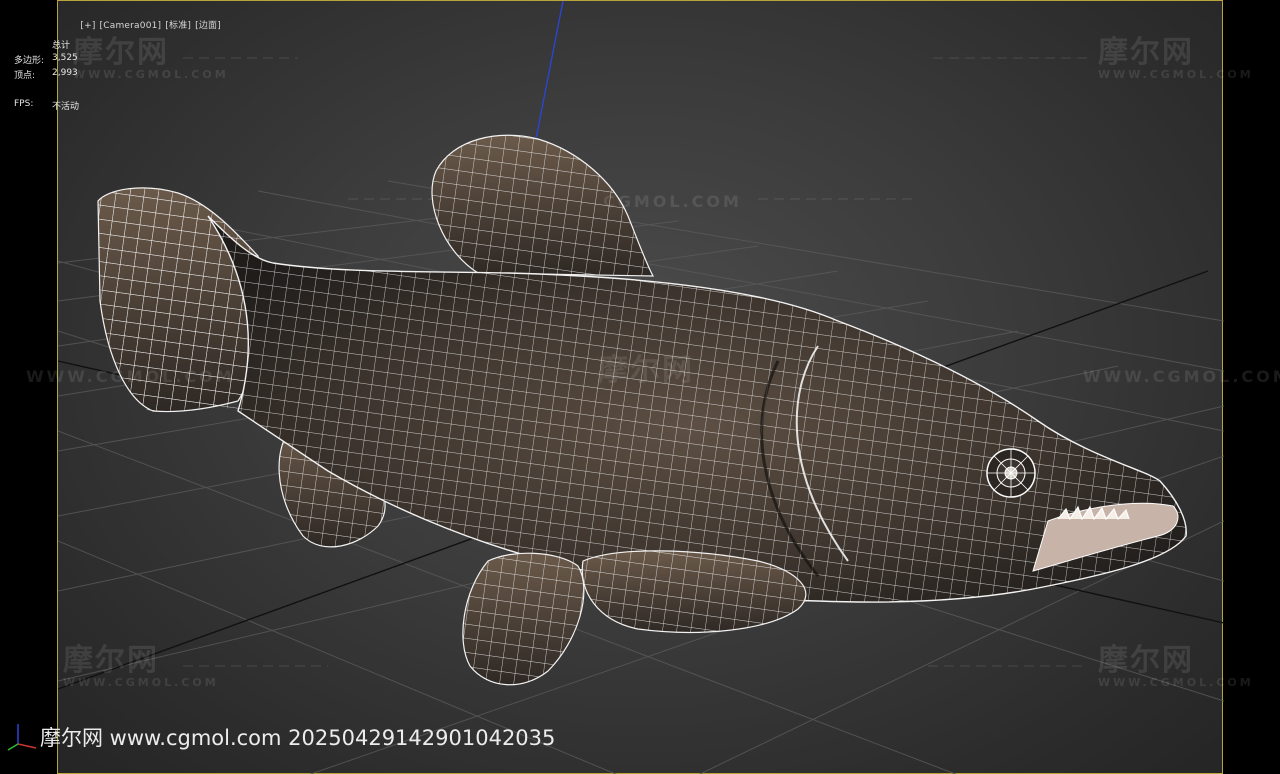 The width and height of the screenshot is (1280, 774). What do you see at coordinates (87, 26) in the screenshot?
I see `viewport-menu-plus: [+]` at bounding box center [87, 26].